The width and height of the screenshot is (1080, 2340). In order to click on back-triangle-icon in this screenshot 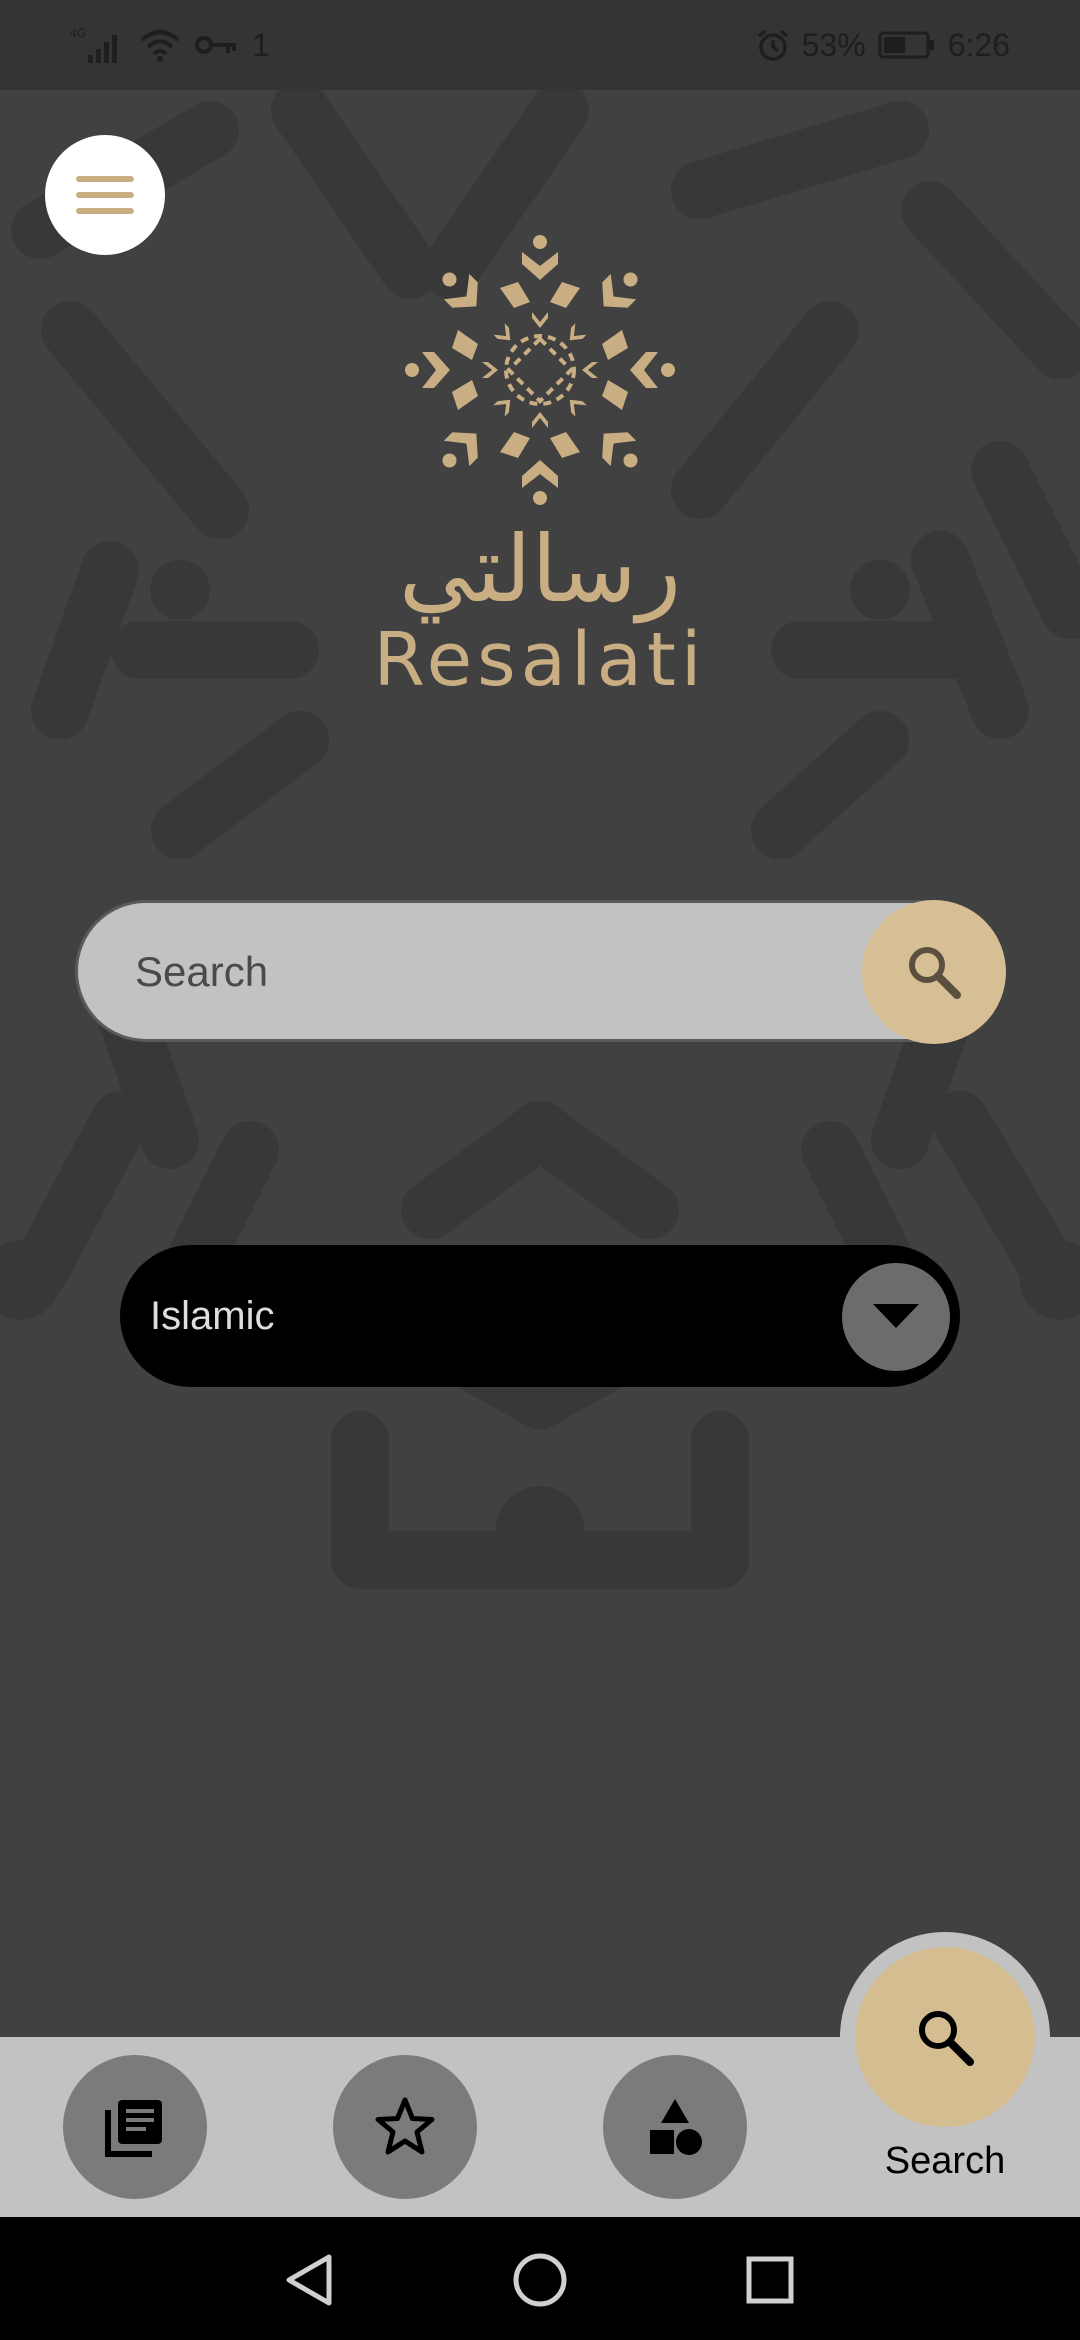, I will do `click(309, 2280)`.